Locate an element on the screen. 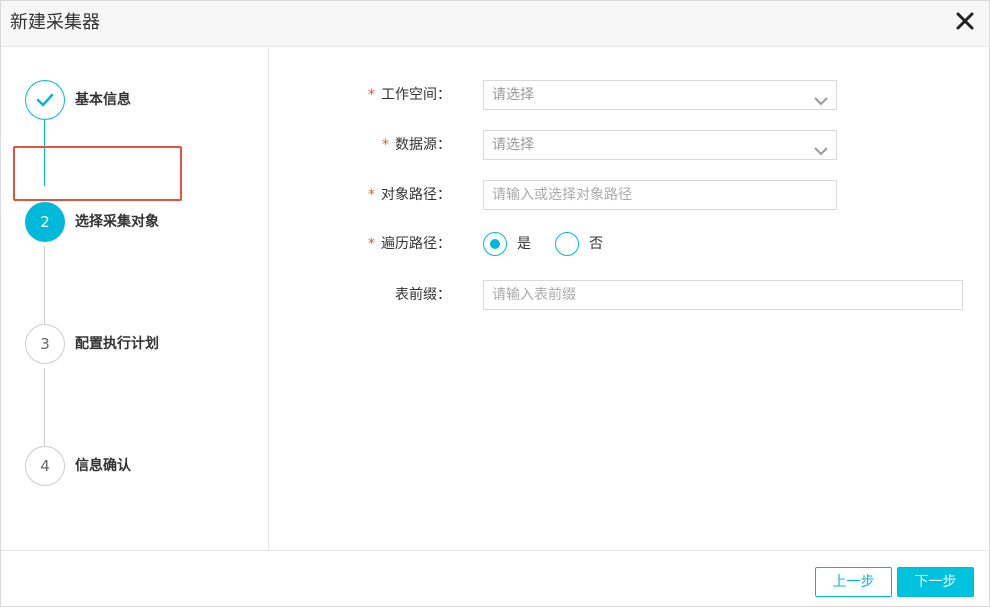  workspace-row: * 工作空间： 请选择 is located at coordinates (621, 95).